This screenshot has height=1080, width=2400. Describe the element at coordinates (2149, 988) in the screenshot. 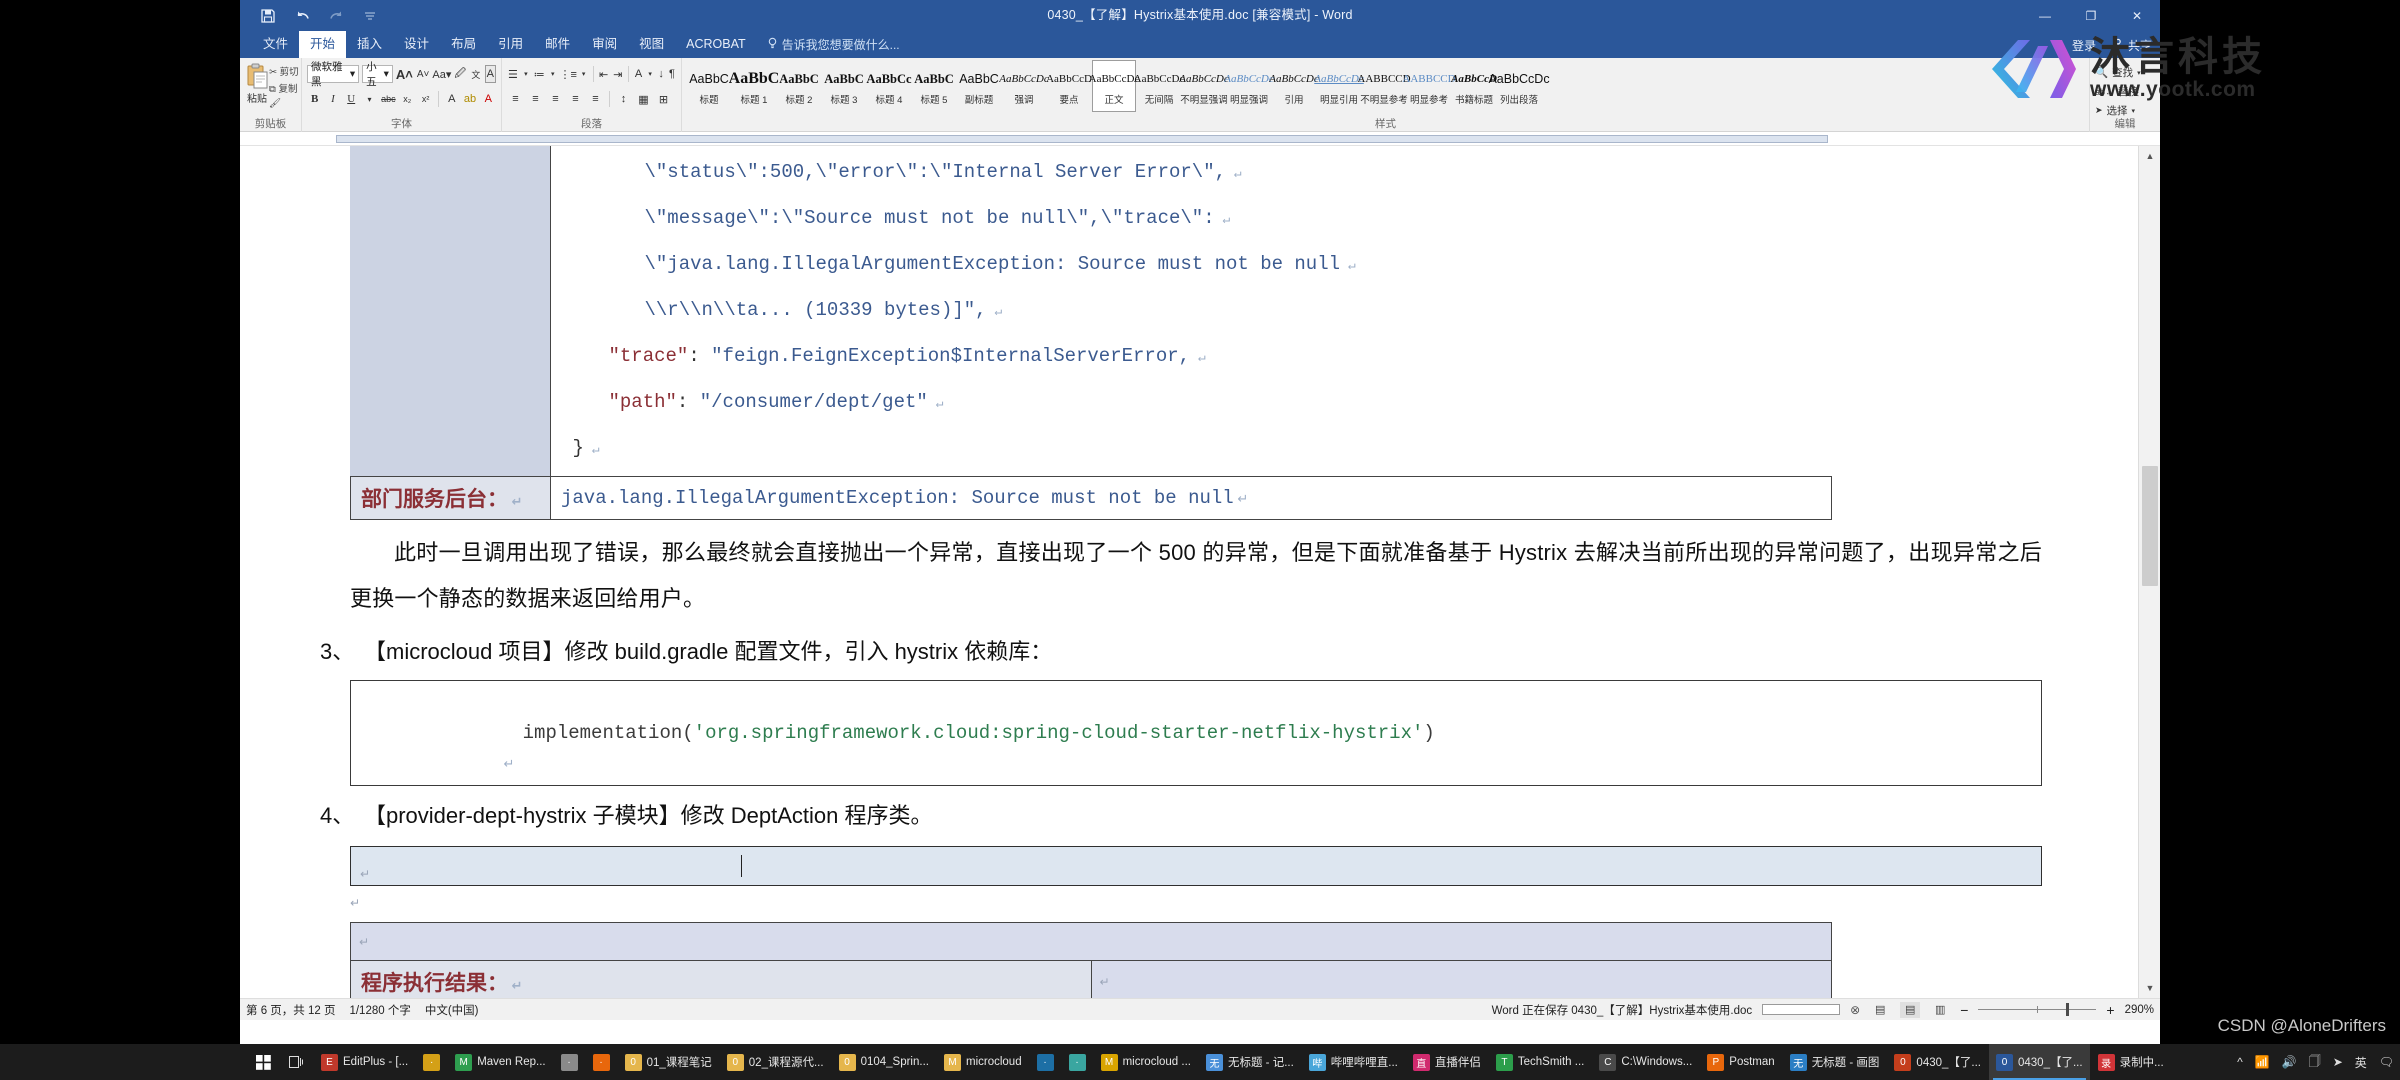

I see `scroll-down-icon: ▼` at that location.